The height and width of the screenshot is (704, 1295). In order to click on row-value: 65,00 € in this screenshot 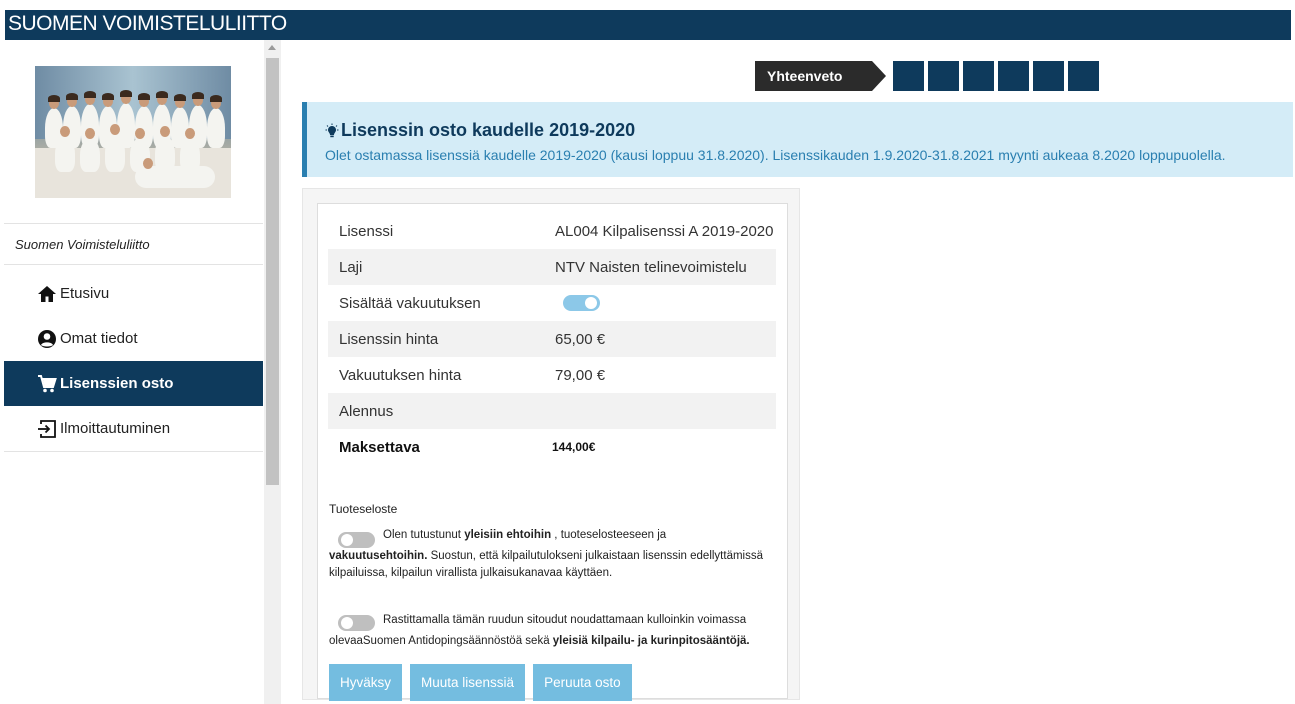, I will do `click(580, 339)`.